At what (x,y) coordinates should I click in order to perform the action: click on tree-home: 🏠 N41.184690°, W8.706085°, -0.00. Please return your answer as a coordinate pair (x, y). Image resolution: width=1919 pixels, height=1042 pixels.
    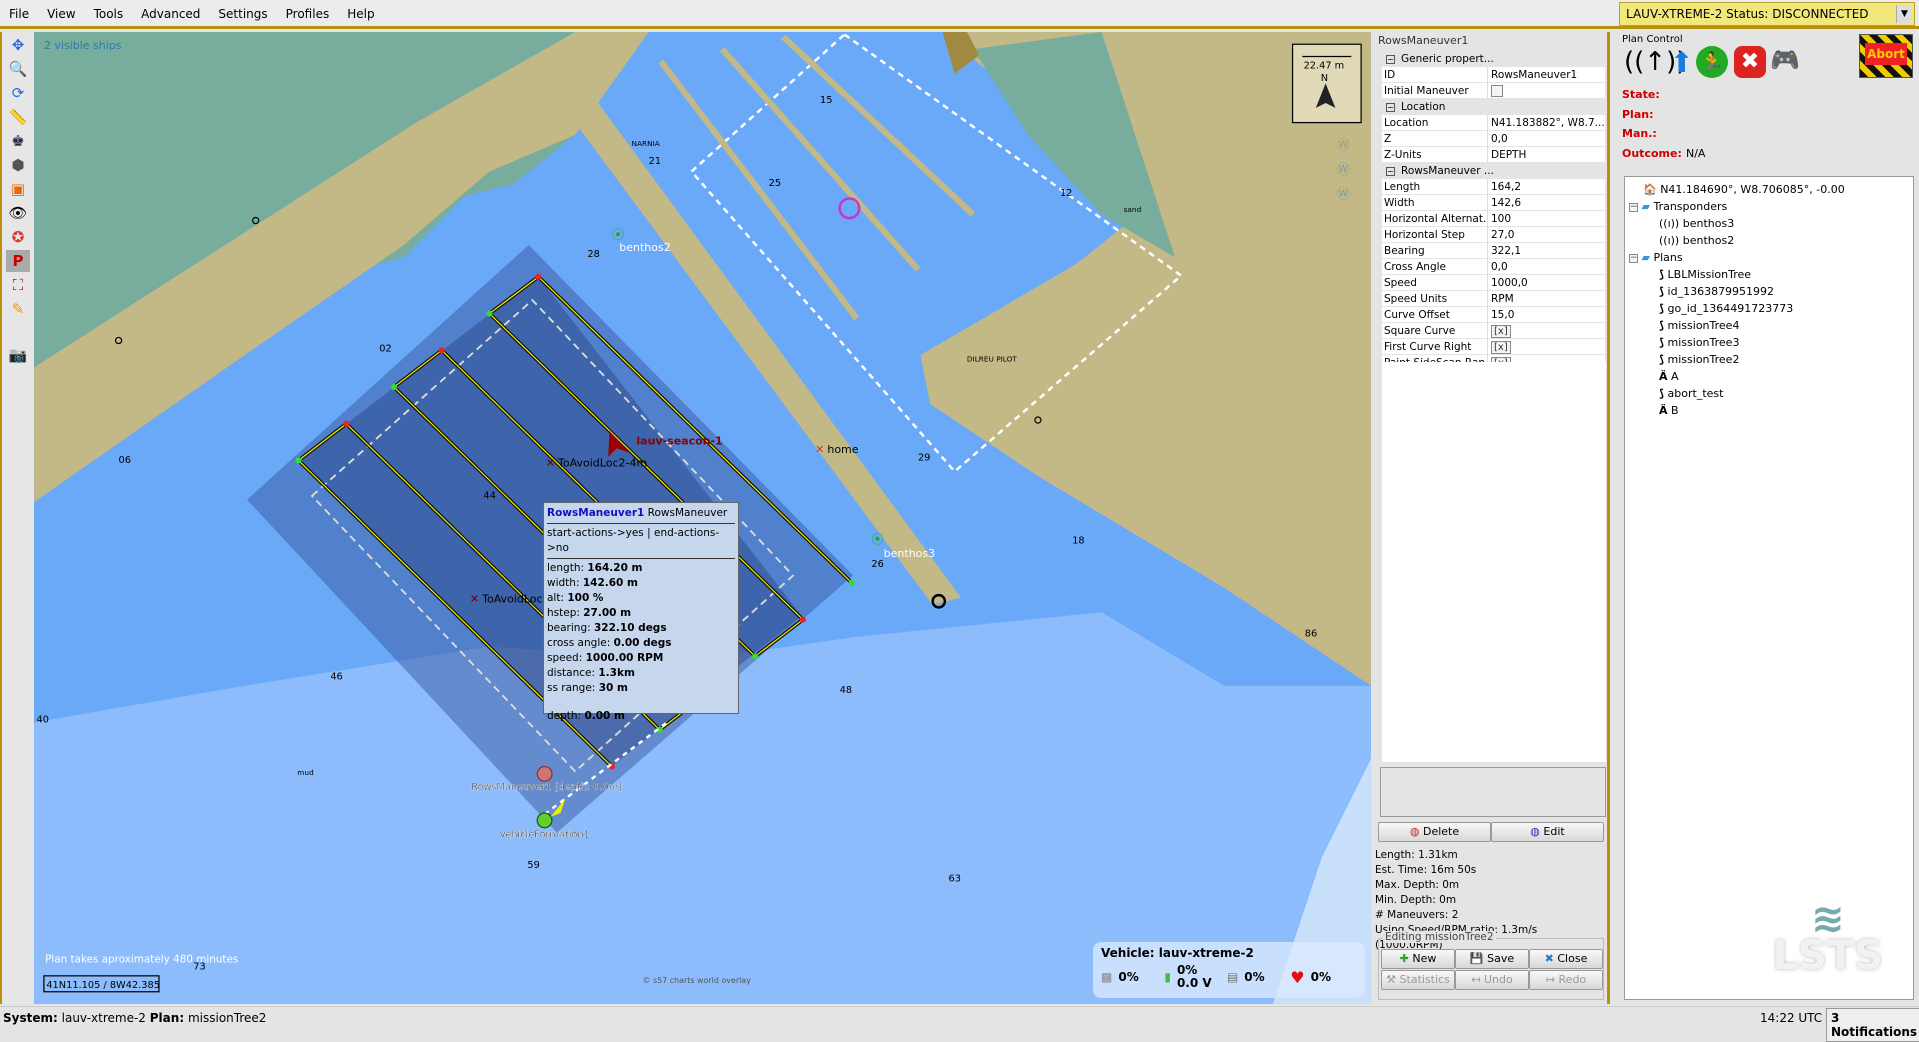
    Looking at the image, I should click on (1769, 189).